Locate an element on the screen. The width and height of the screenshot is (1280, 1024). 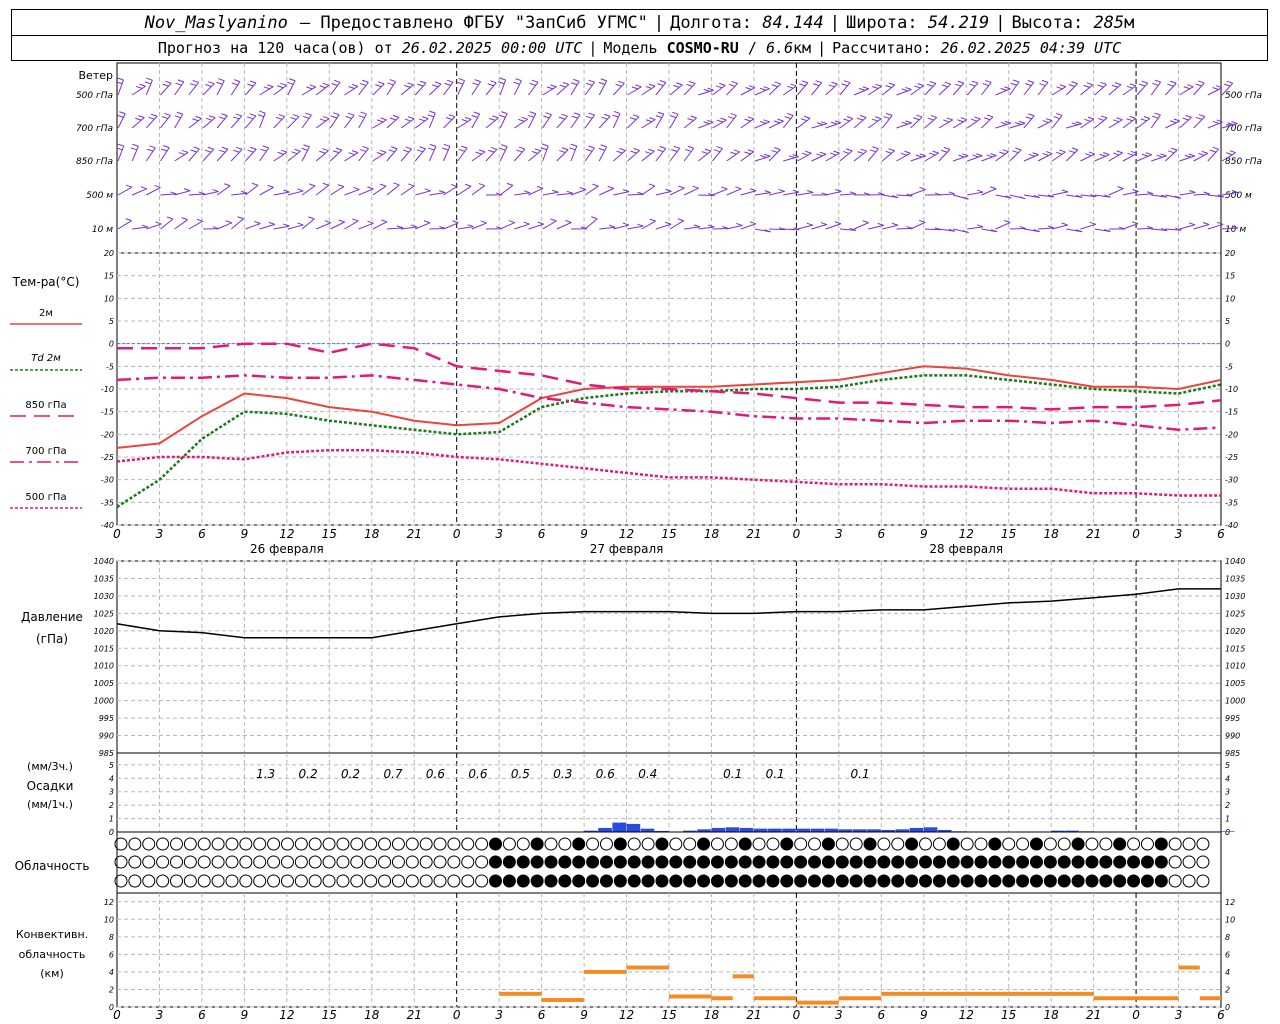
conv-tick-right: 6 is located at coordinates (1227, 954).